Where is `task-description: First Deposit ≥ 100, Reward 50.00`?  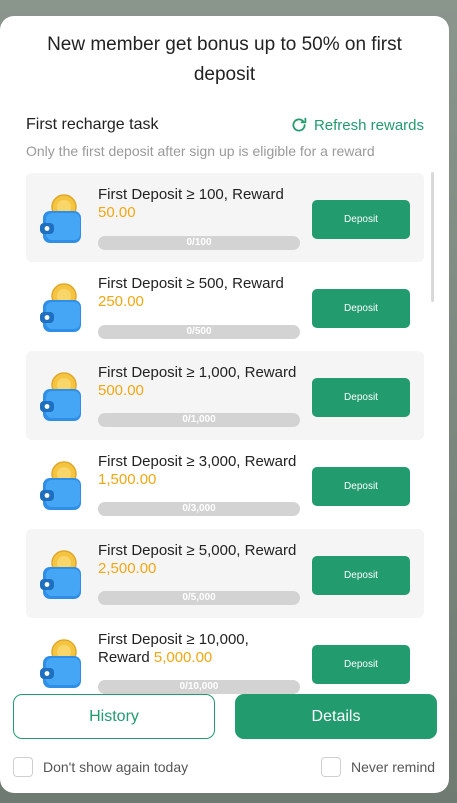 task-description: First Deposit ≥ 100, Reward 50.00 is located at coordinates (200, 204).